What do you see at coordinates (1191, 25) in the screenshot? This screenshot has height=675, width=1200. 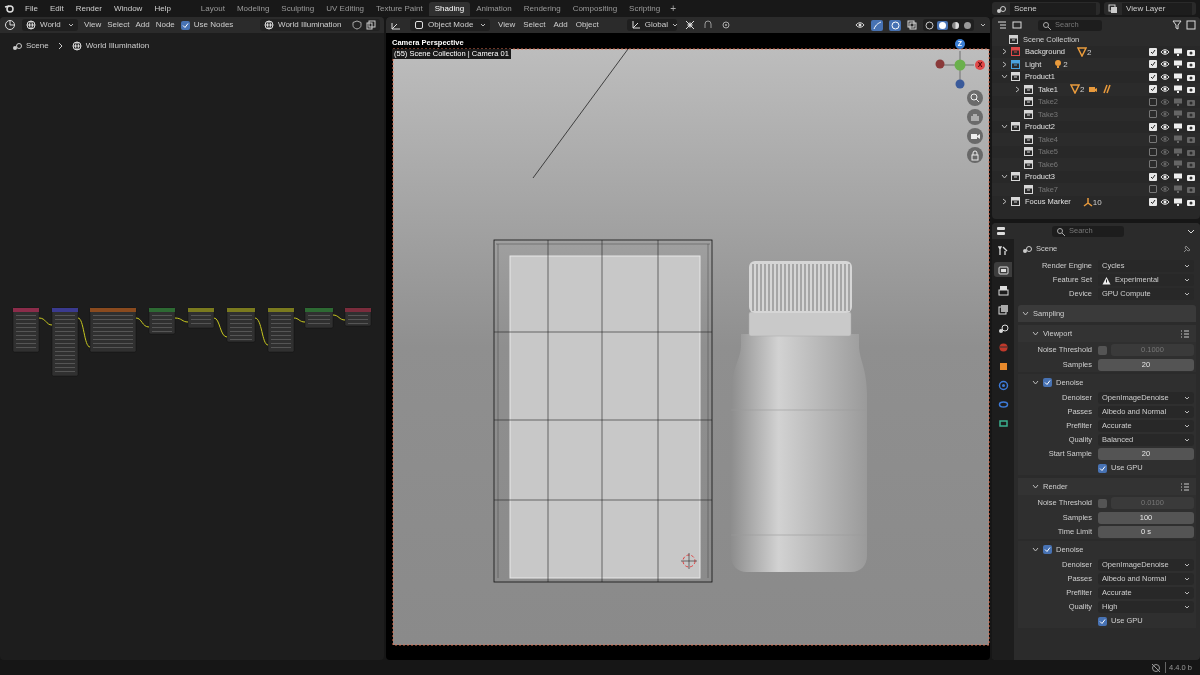 I see `new-collection-icon` at bounding box center [1191, 25].